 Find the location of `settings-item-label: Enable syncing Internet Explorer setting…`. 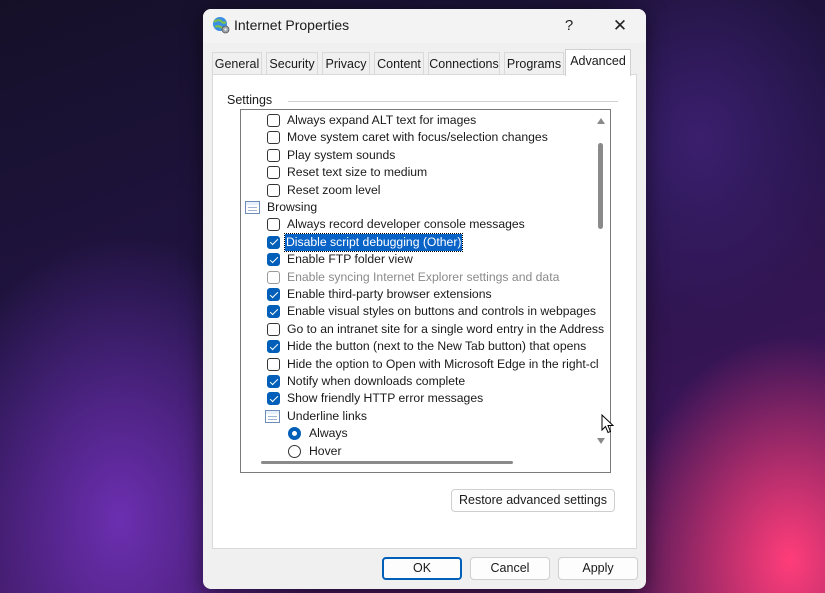

settings-item-label: Enable syncing Internet Explorer setting… is located at coordinates (423, 276).